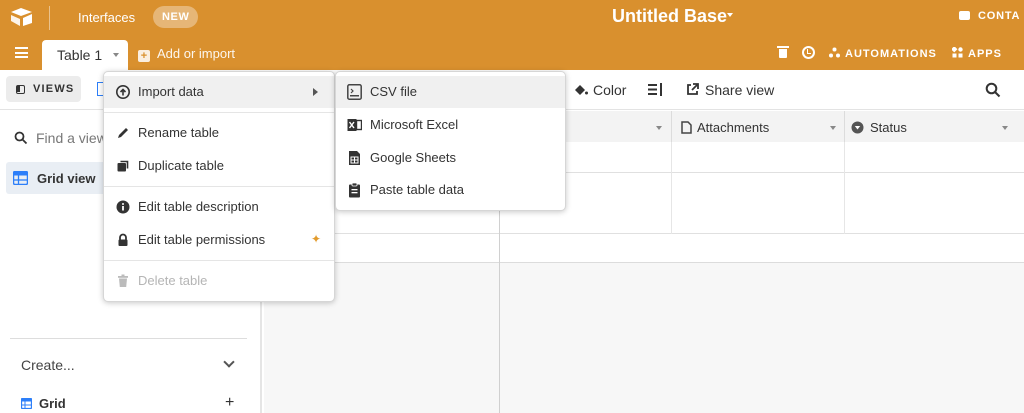  Describe the element at coordinates (610, 90) in the screenshot. I see `color-label: Color` at that location.